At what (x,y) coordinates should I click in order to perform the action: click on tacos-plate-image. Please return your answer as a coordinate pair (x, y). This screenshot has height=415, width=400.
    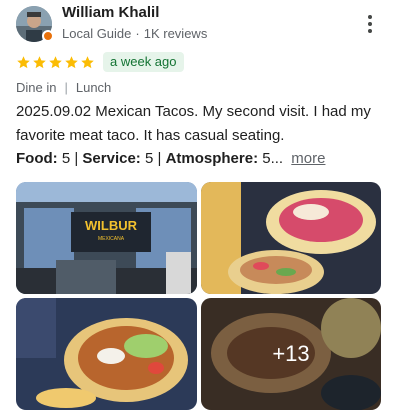
    Looking at the image, I should click on (291, 238).